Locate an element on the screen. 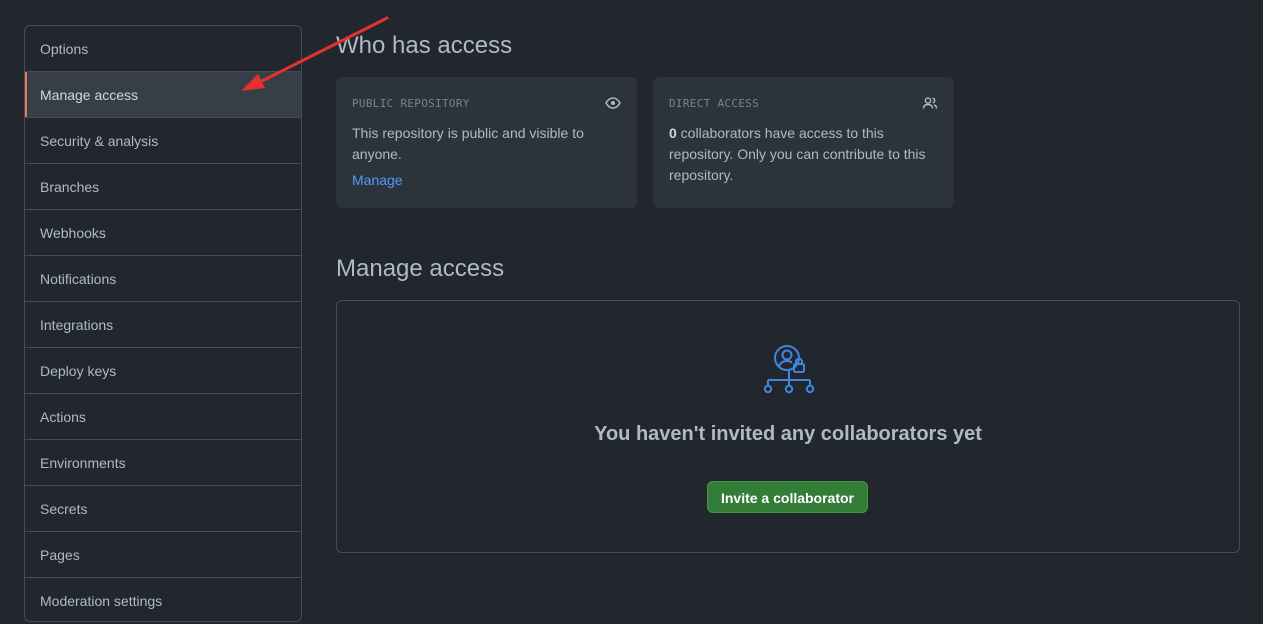 This screenshot has width=1263, height=624. sidebar-item-deploy-keys: Deploy keys is located at coordinates (163, 370).